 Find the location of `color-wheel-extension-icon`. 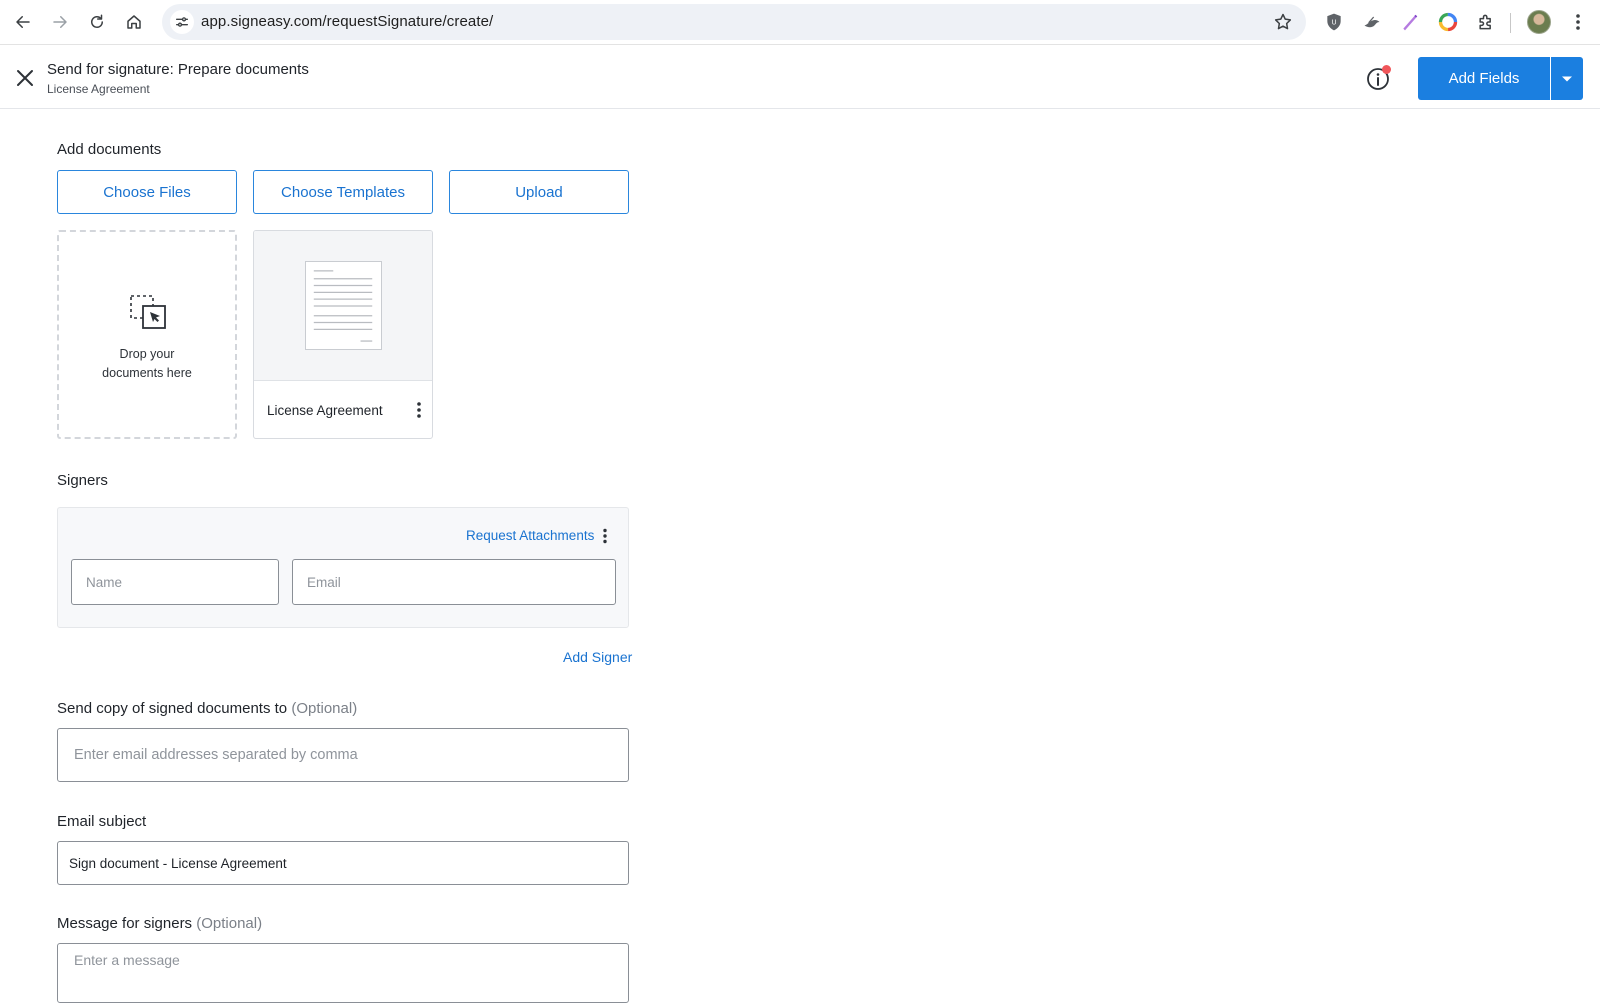

color-wheel-extension-icon is located at coordinates (1448, 22).